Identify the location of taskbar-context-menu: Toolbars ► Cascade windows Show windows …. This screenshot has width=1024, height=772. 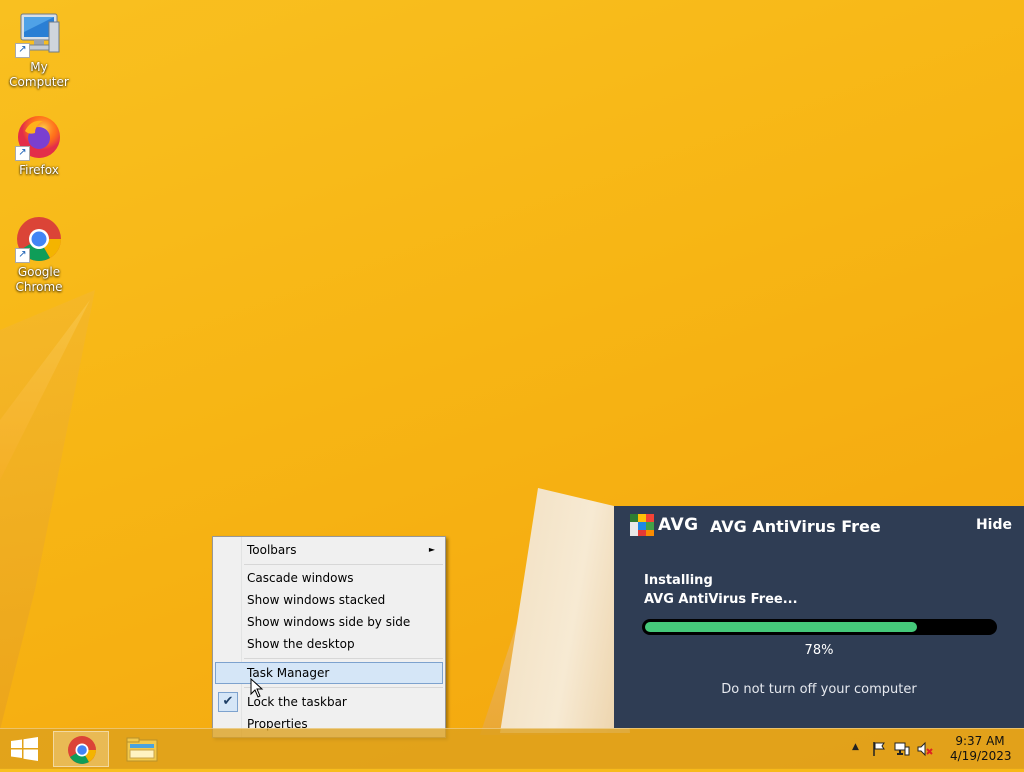
(329, 637).